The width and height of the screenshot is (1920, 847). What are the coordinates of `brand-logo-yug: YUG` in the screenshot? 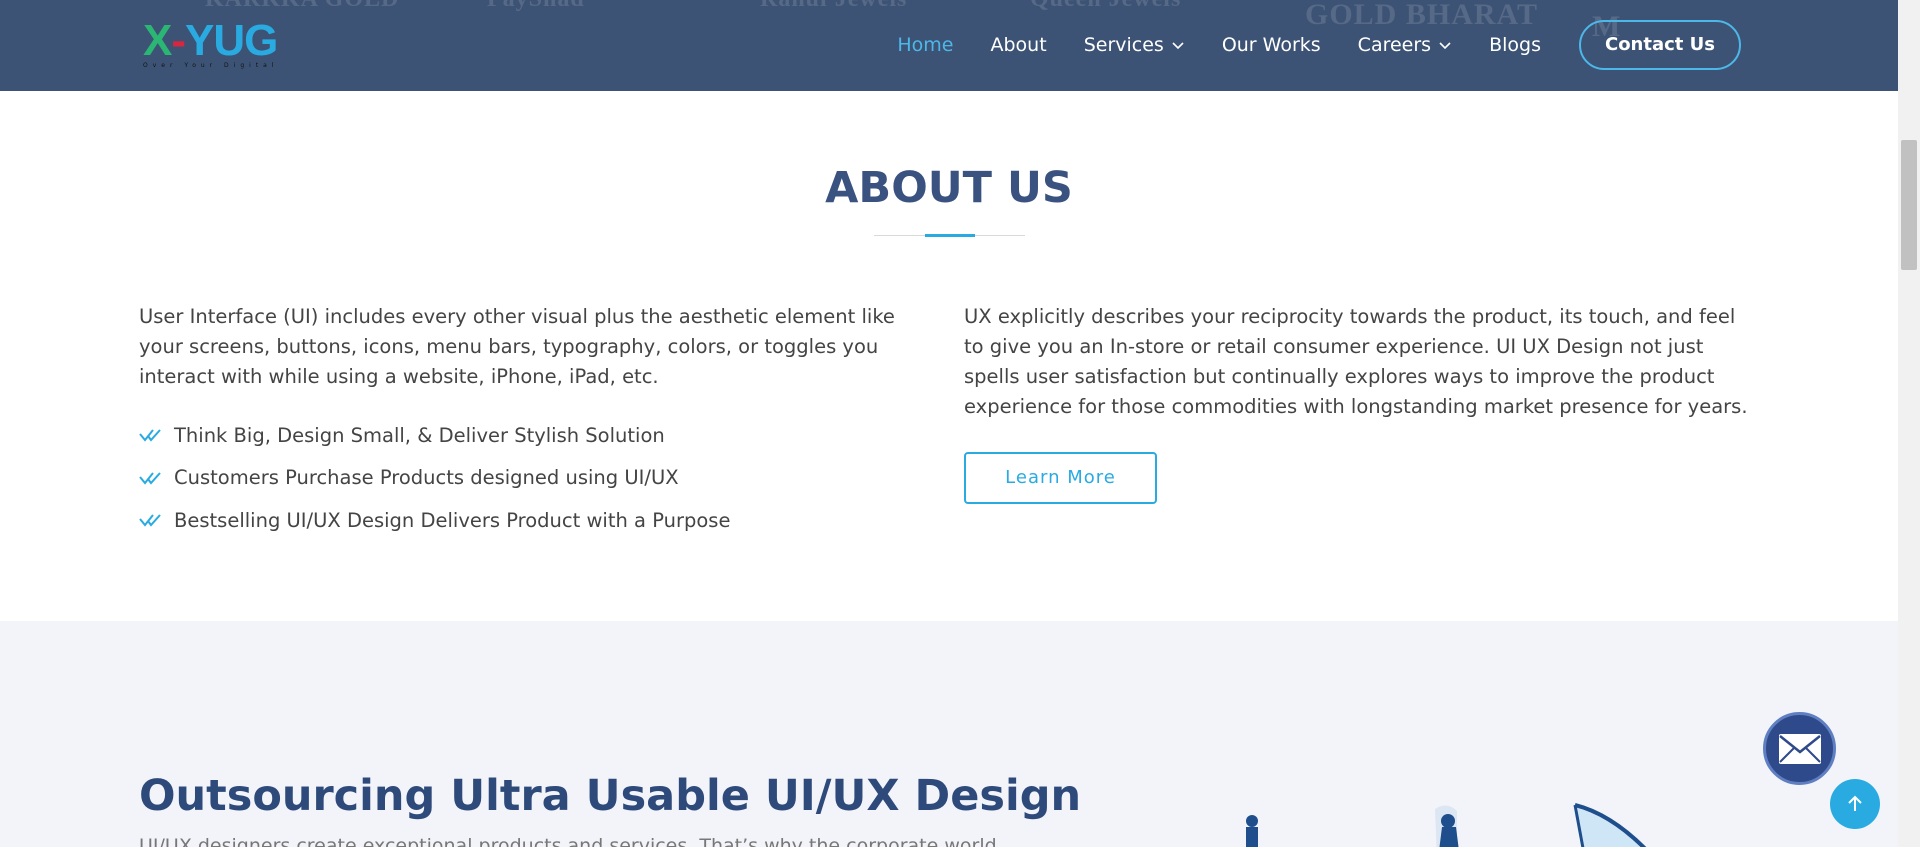 It's located at (231, 40).